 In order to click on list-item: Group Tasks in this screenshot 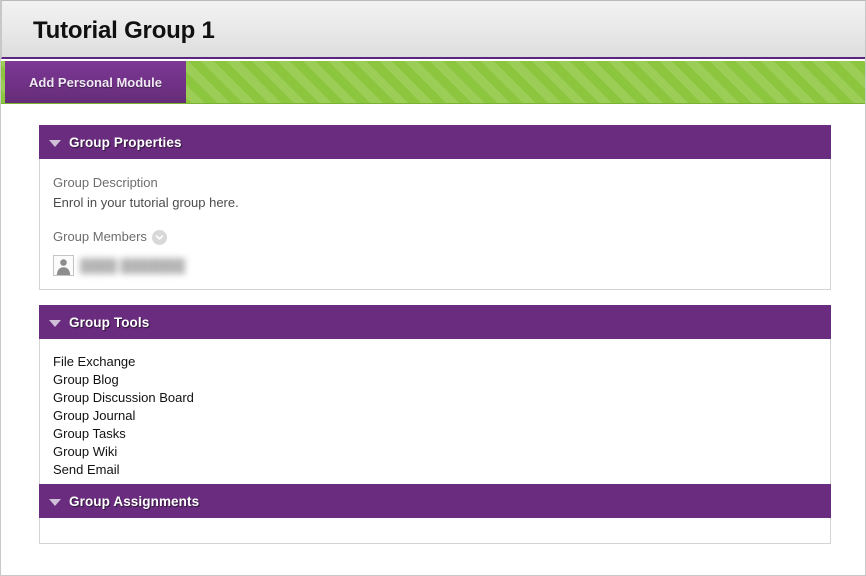, I will do `click(435, 434)`.